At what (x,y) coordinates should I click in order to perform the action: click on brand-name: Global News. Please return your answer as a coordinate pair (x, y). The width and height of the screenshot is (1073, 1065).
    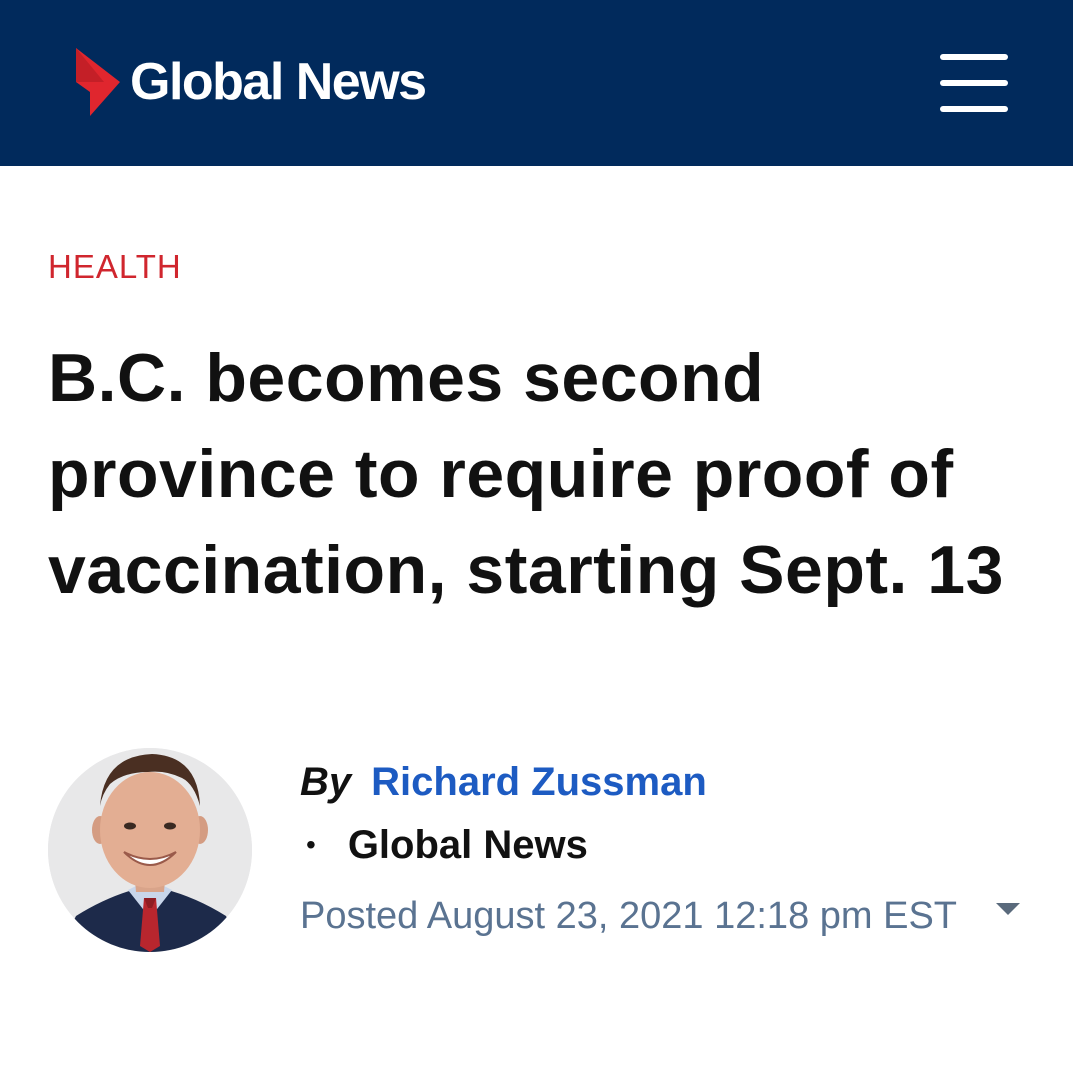
    Looking at the image, I should click on (278, 82).